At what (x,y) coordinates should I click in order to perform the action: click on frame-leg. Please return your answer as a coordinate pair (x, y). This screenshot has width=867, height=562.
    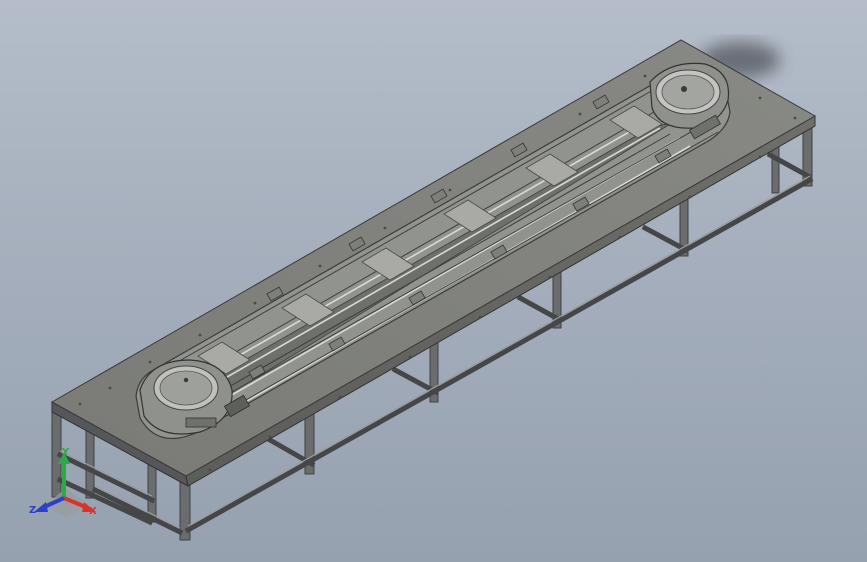
    Looking at the image, I should click on (775, 169).